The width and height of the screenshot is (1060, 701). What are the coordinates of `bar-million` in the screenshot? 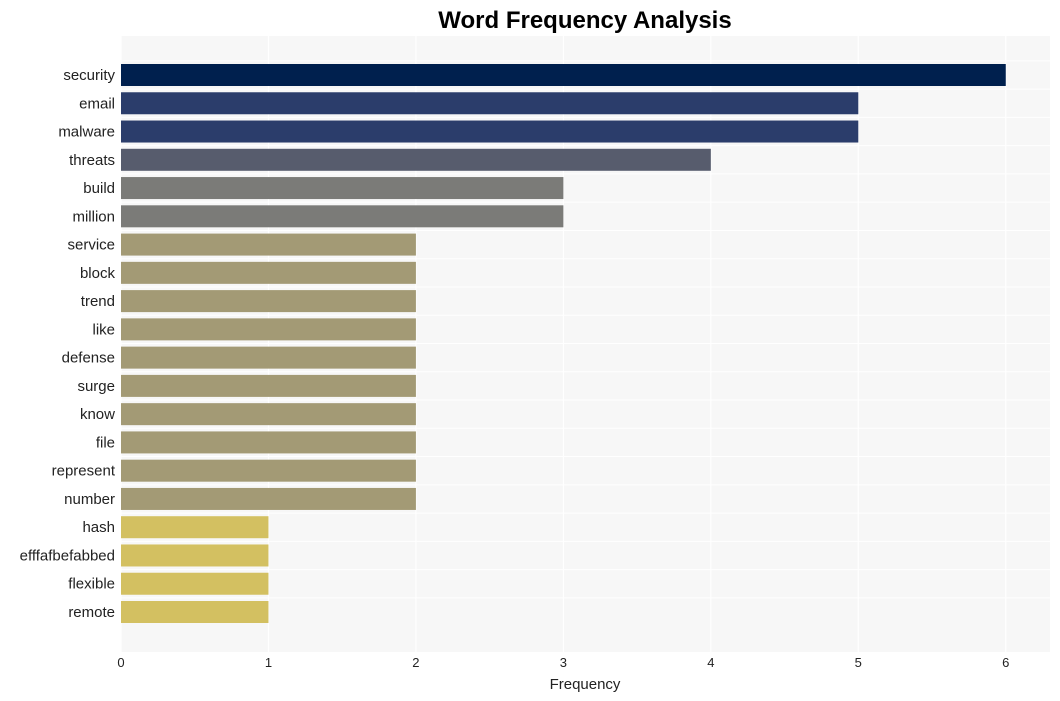 It's located at (342, 216).